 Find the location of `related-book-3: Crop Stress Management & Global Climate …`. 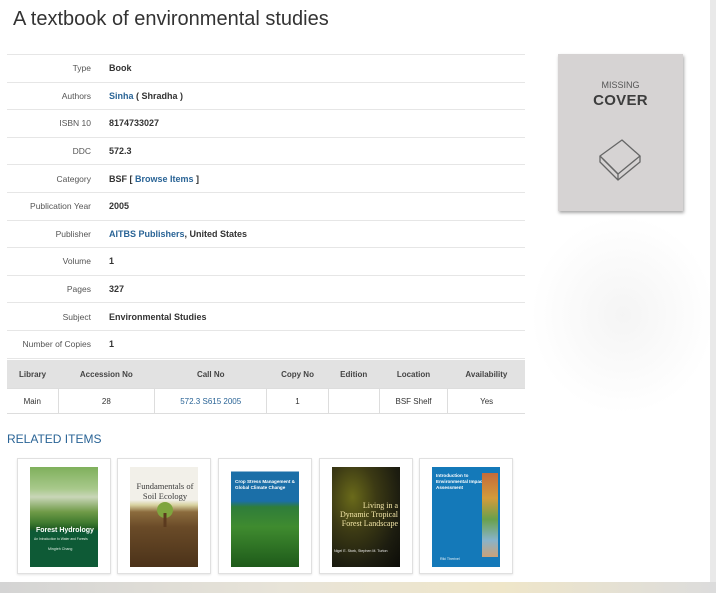

related-book-3: Crop Stress Management & Global Climate … is located at coordinates (265, 516).